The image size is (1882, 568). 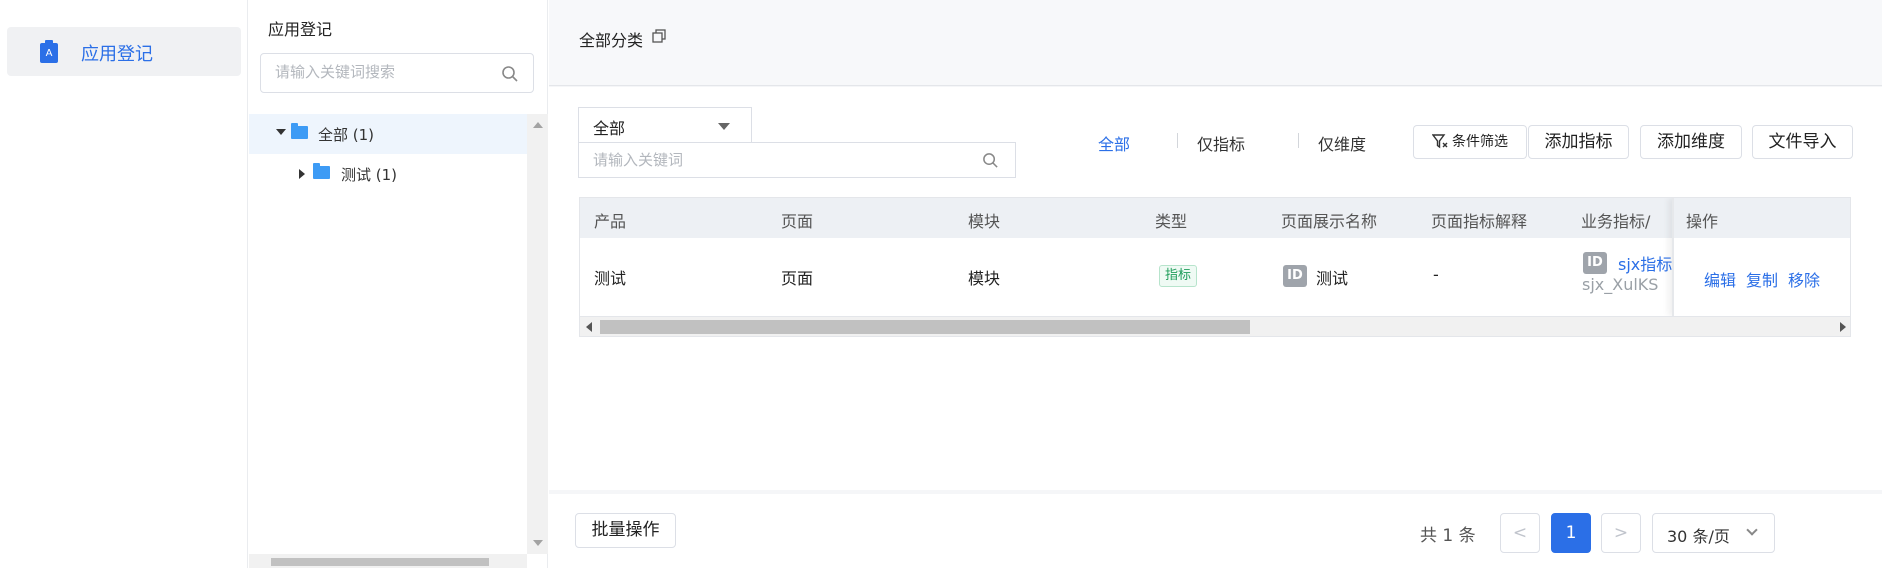 I want to click on total-count: 共 1 条, so click(x=1448, y=536).